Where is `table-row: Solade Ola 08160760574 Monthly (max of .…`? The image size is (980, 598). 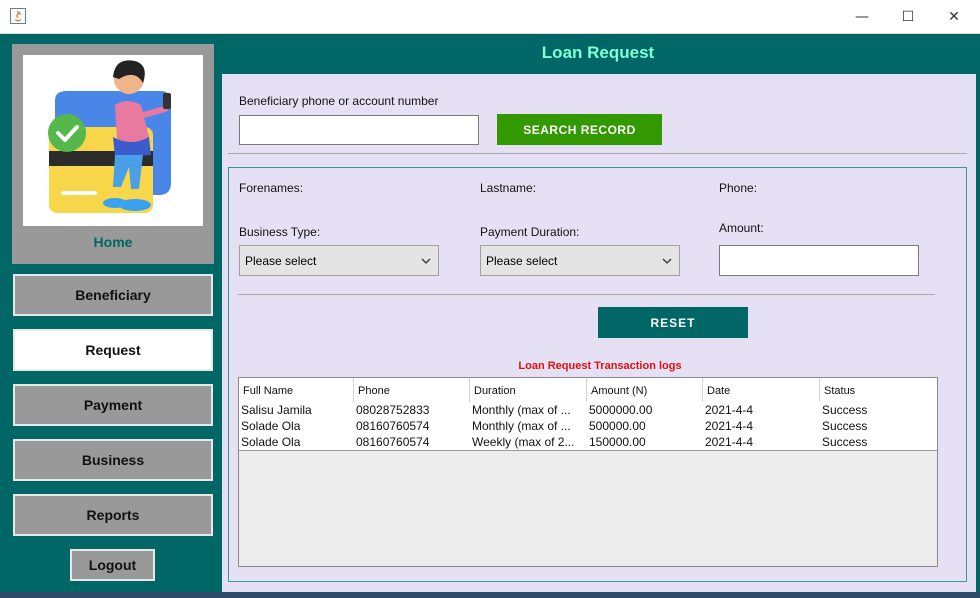 table-row: Solade Ola 08160760574 Monthly (max of .… is located at coordinates (588, 426).